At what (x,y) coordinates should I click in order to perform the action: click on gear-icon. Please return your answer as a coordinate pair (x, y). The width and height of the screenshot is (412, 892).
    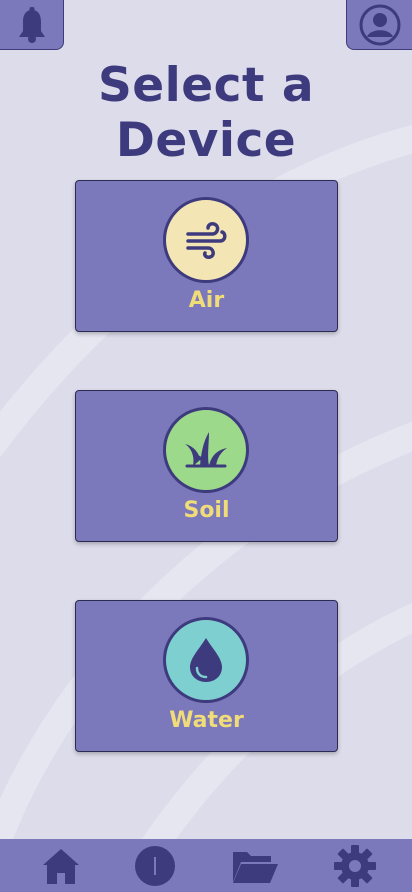
    Looking at the image, I should click on (355, 866).